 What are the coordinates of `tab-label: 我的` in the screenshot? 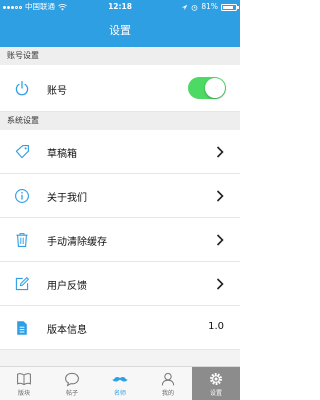 It's located at (167, 393).